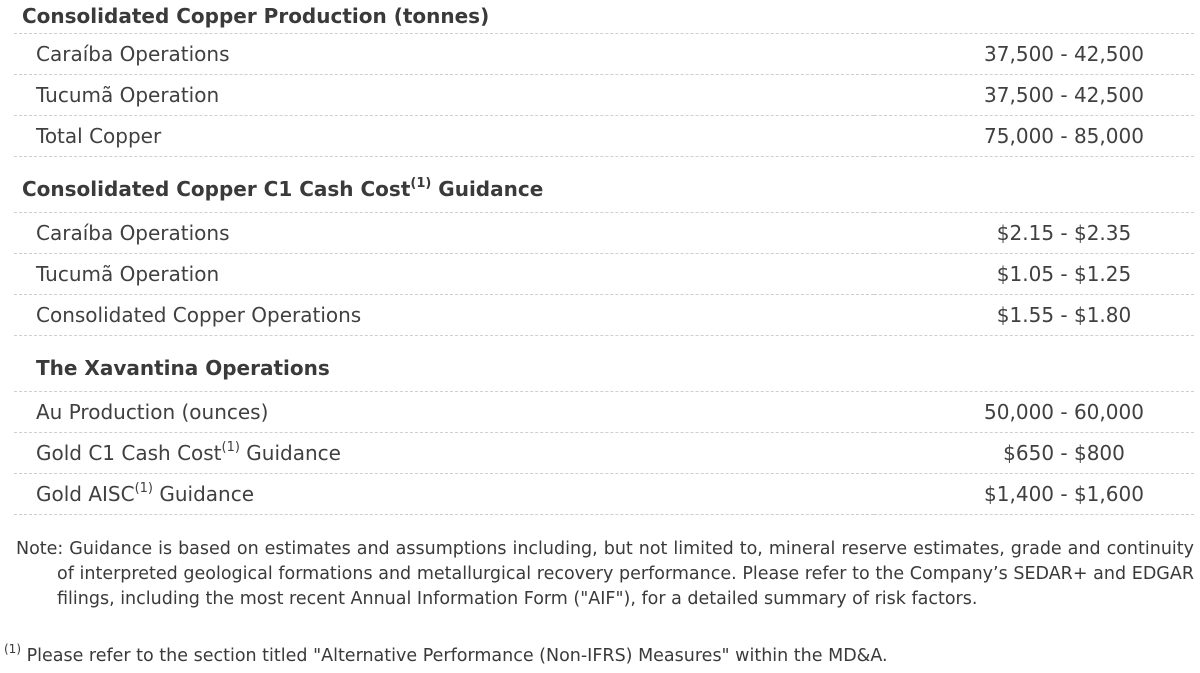  I want to click on row-value: $650 - $800, so click(1034, 453).